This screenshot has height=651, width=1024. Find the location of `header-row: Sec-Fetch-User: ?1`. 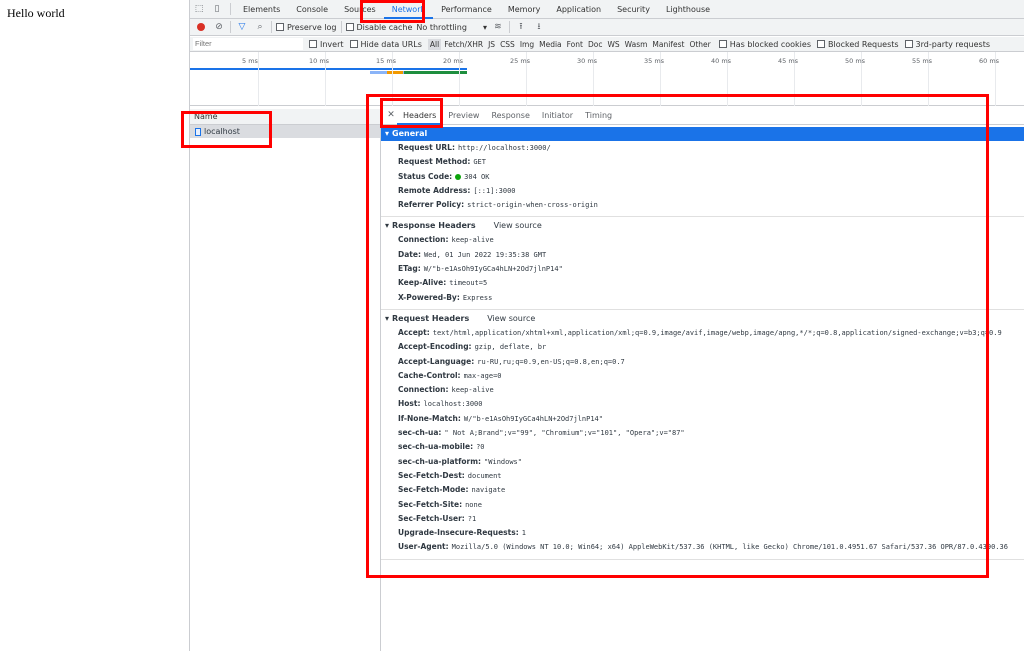

header-row: Sec-Fetch-User: ?1 is located at coordinates (702, 519).